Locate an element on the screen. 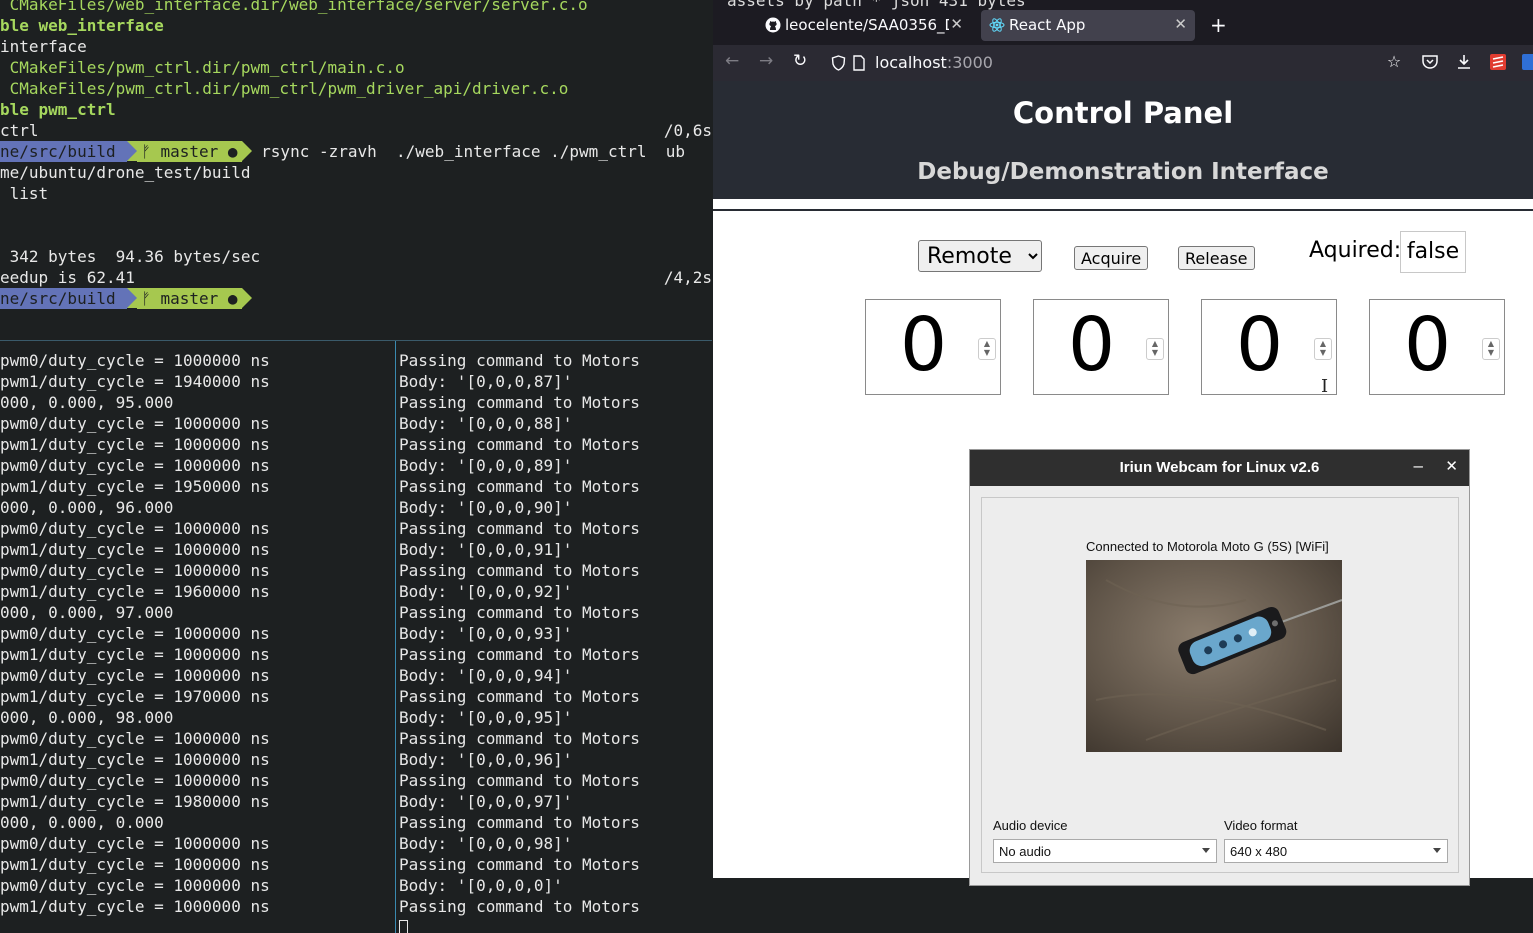 The image size is (1533, 933). forward-arrow-icon: → is located at coordinates (766, 61).